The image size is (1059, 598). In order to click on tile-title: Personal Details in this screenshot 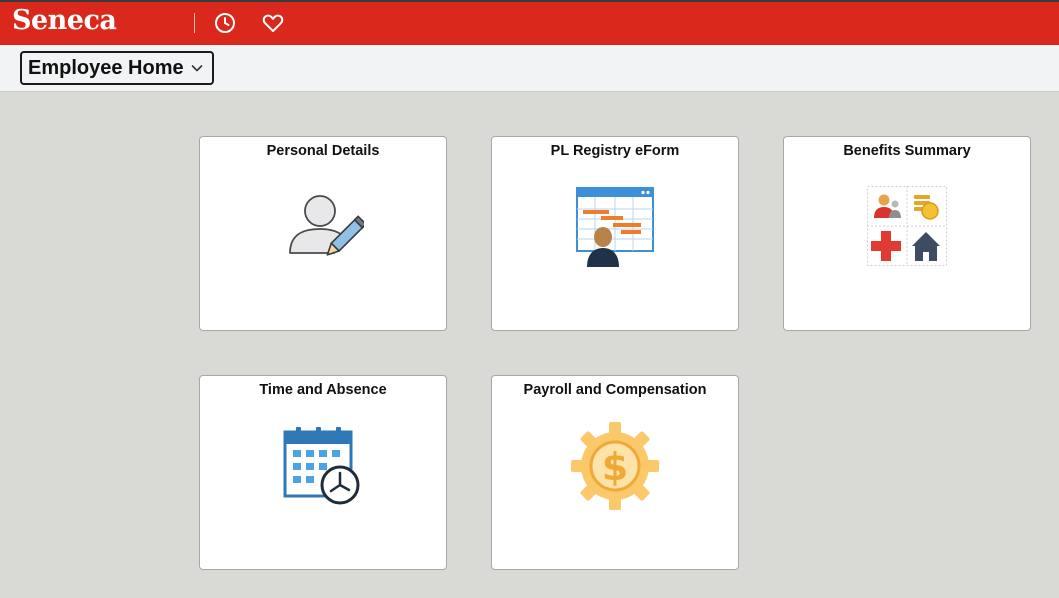, I will do `click(323, 151)`.